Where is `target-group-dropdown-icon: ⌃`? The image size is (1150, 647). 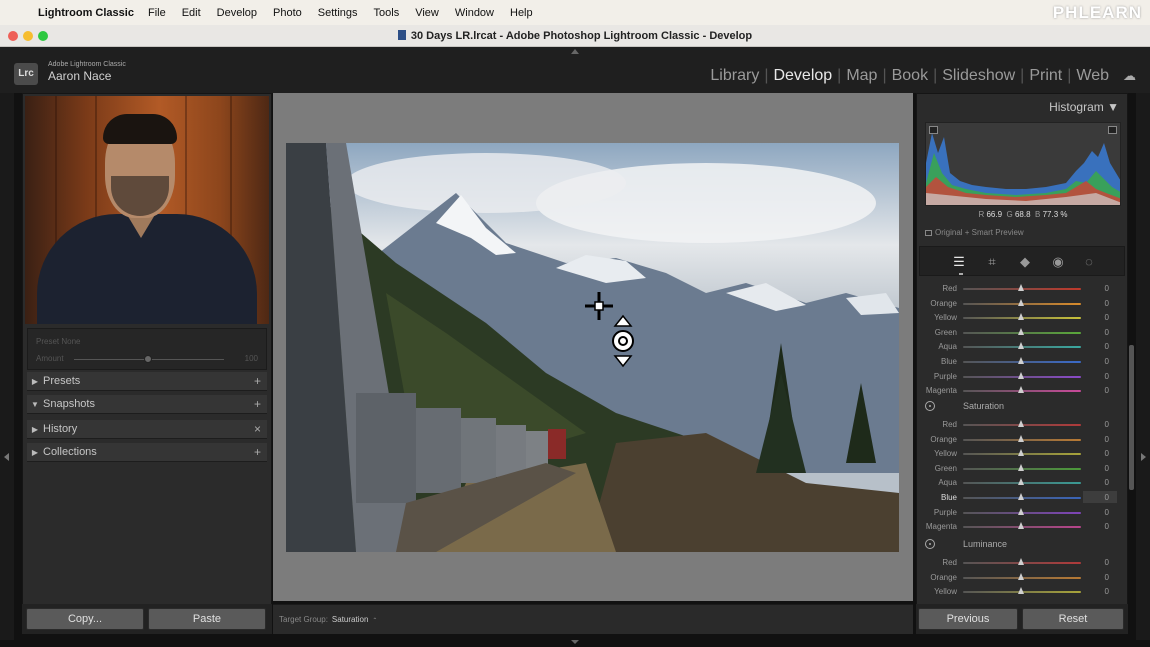
target-group-dropdown-icon: ⌃ is located at coordinates (374, 621).